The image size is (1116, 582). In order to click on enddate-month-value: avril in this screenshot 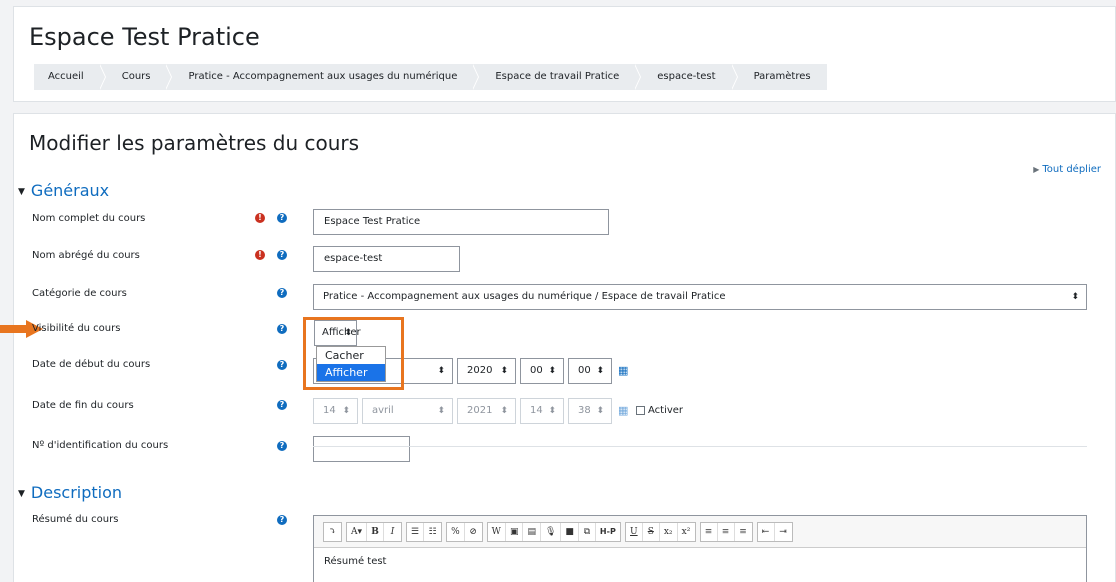, I will do `click(383, 410)`.